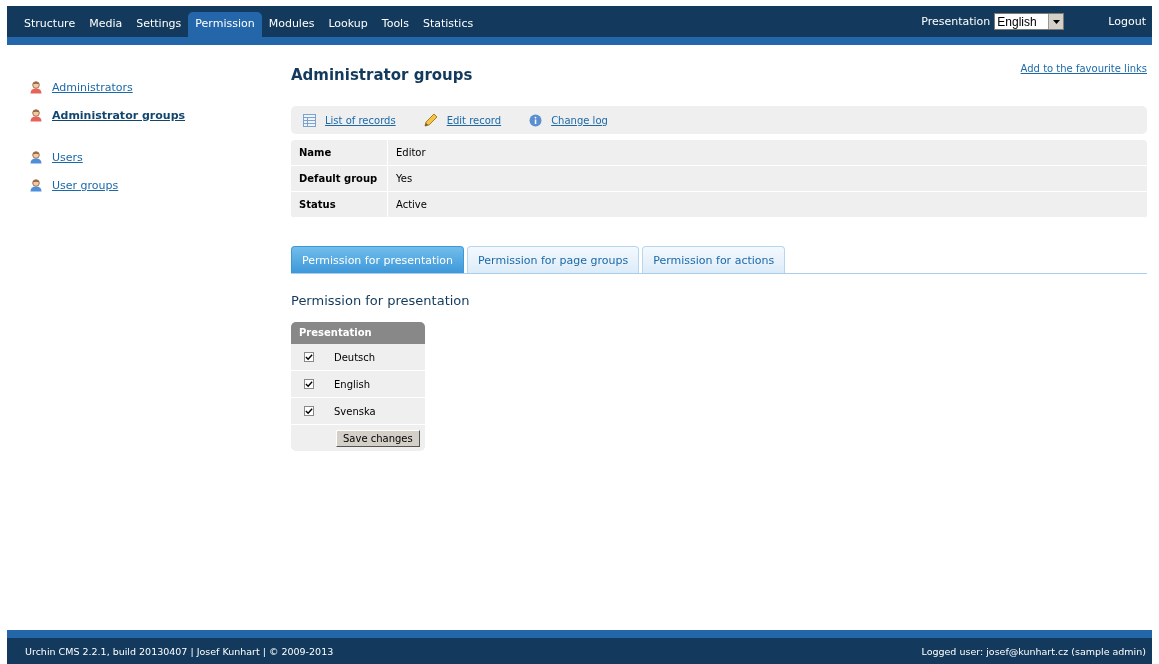 The height and width of the screenshot is (664, 1159). I want to click on sidebar-link: Administrators, so click(92, 87).